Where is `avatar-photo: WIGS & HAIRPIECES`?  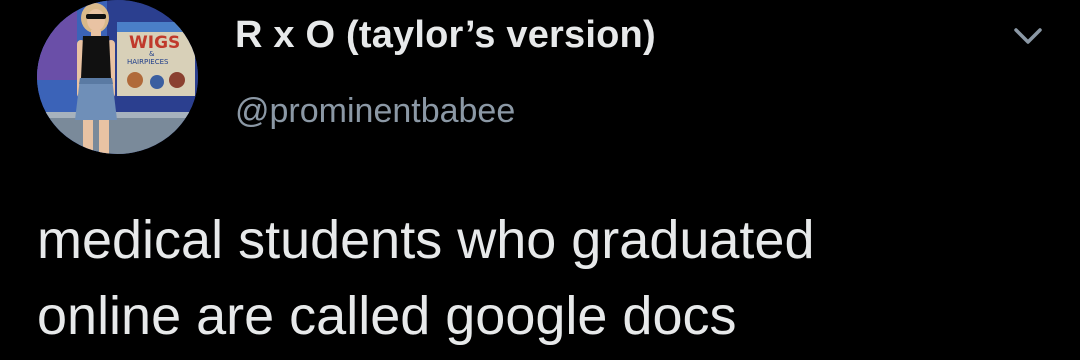
avatar-photo: WIGS & HAIRPIECES is located at coordinates (117, 77).